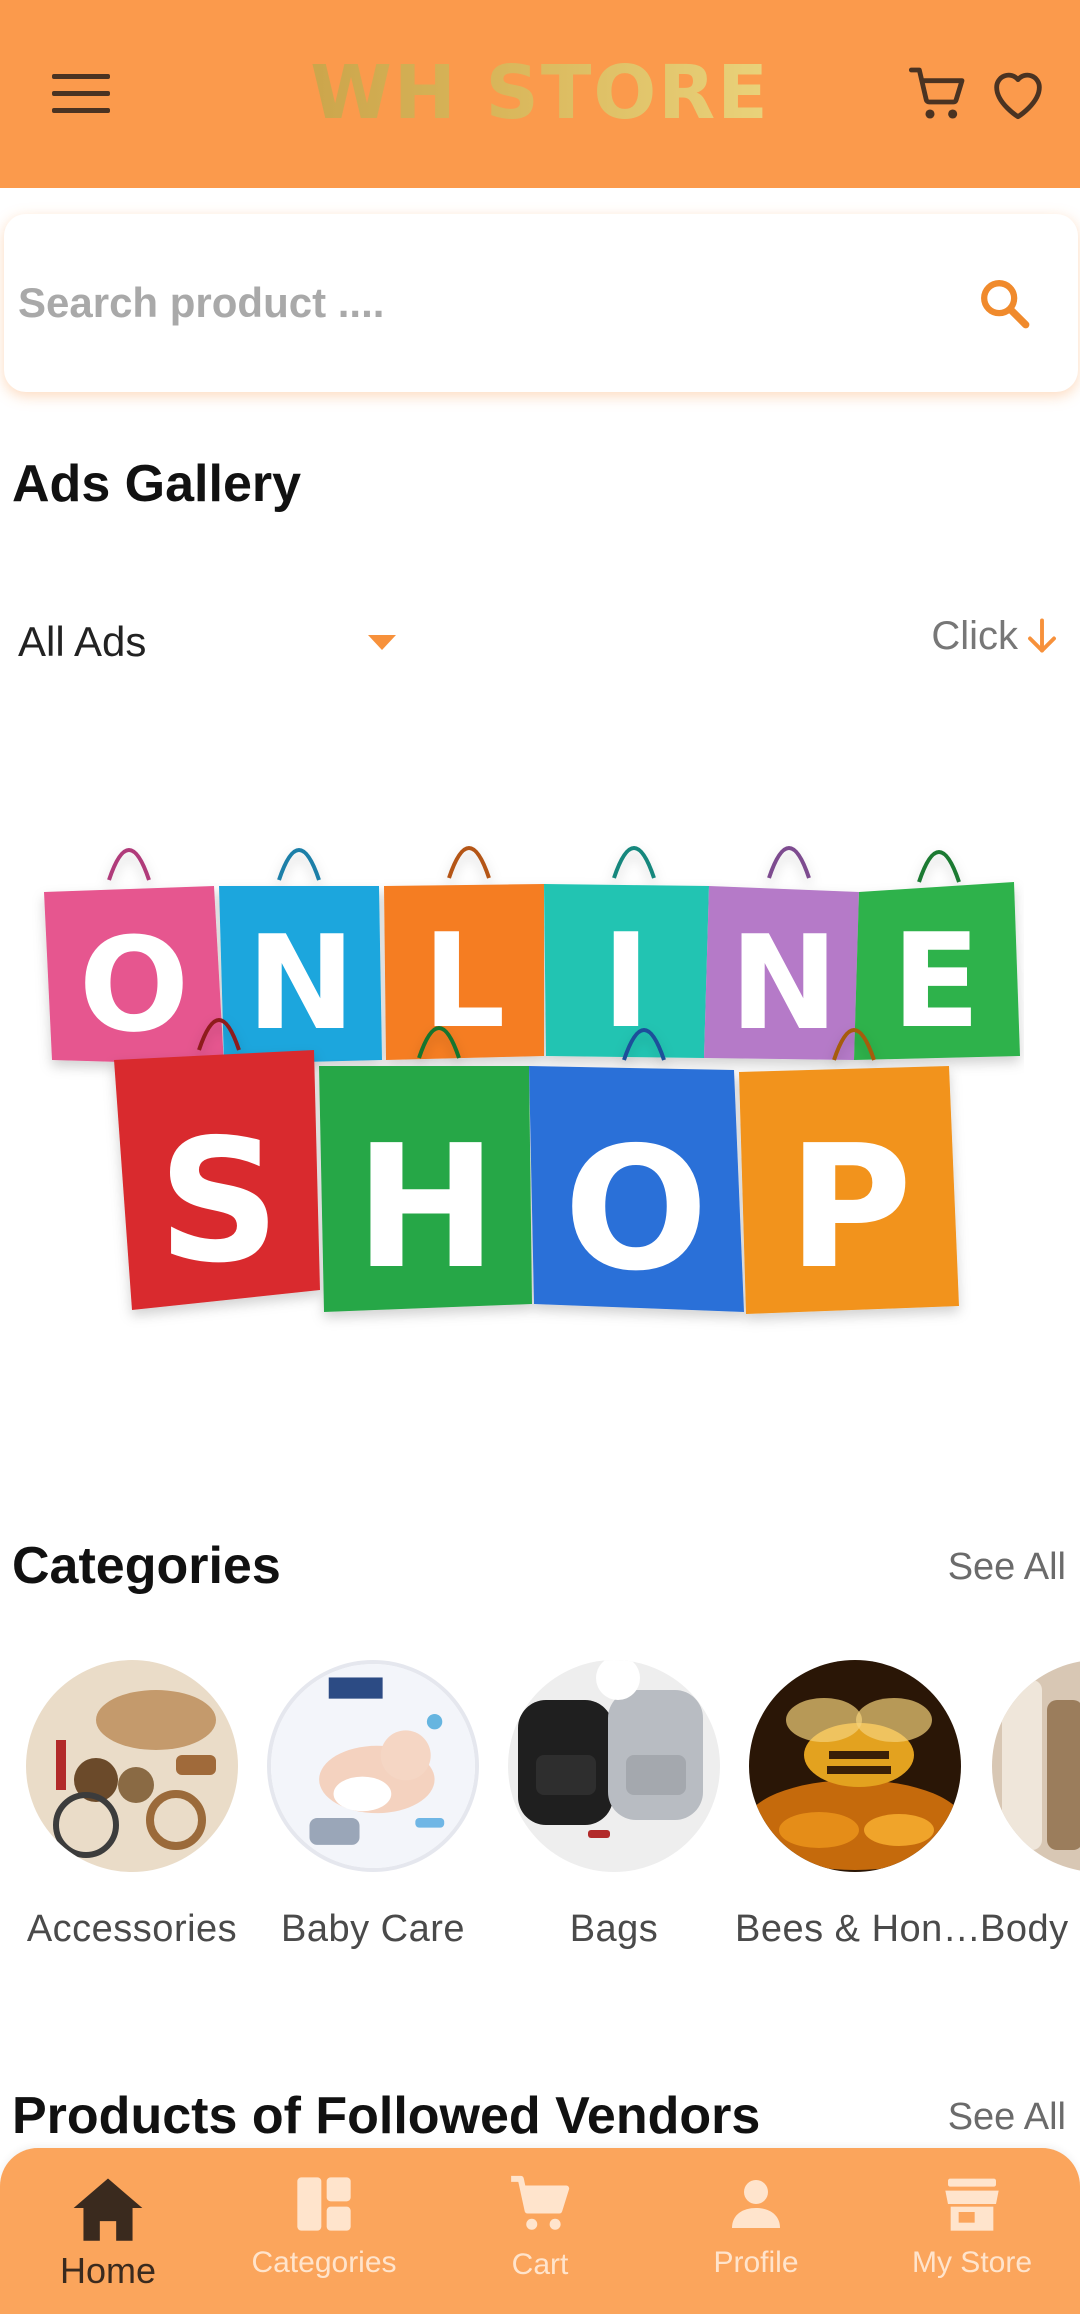  What do you see at coordinates (626, 981) in the screenshot?
I see `banner-letter: I` at bounding box center [626, 981].